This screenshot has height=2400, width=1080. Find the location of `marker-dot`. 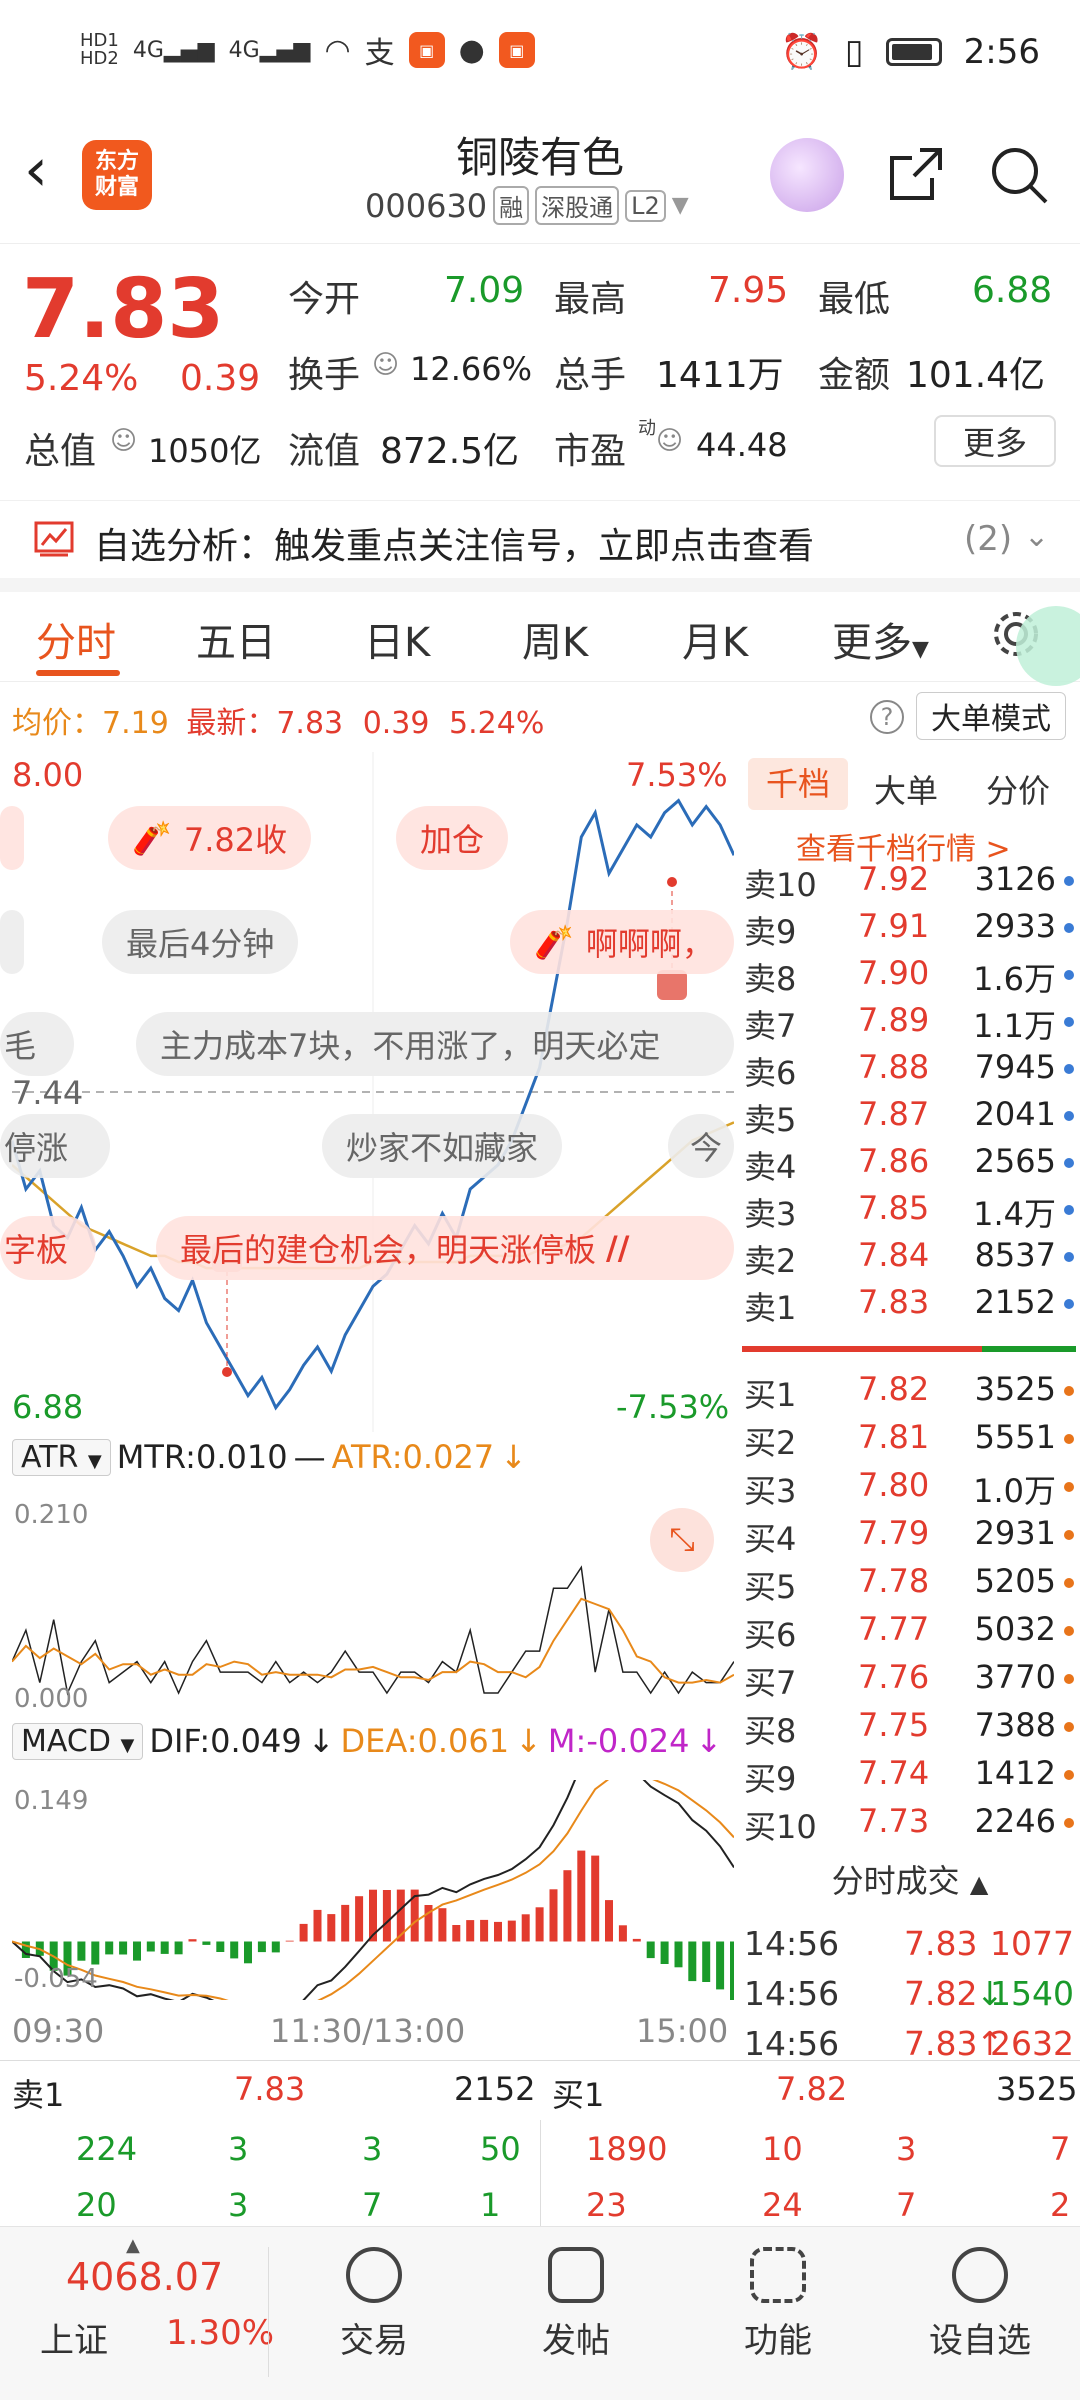

marker-dot is located at coordinates (672, 882).